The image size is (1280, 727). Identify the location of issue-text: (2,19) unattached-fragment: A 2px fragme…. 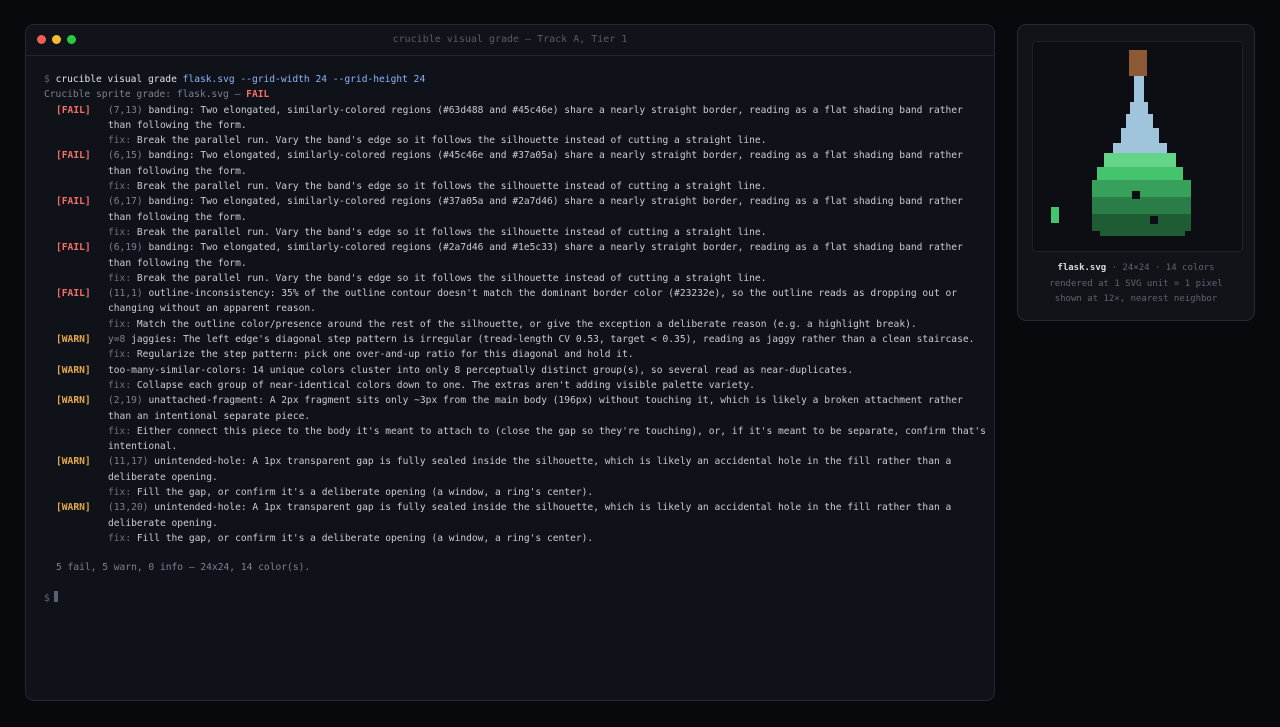
(535, 408).